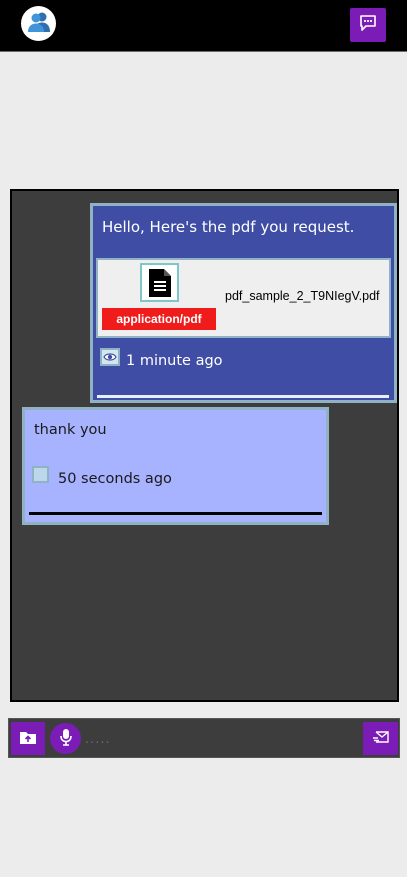  Describe the element at coordinates (203, 26) in the screenshot. I see `top-bar` at that location.